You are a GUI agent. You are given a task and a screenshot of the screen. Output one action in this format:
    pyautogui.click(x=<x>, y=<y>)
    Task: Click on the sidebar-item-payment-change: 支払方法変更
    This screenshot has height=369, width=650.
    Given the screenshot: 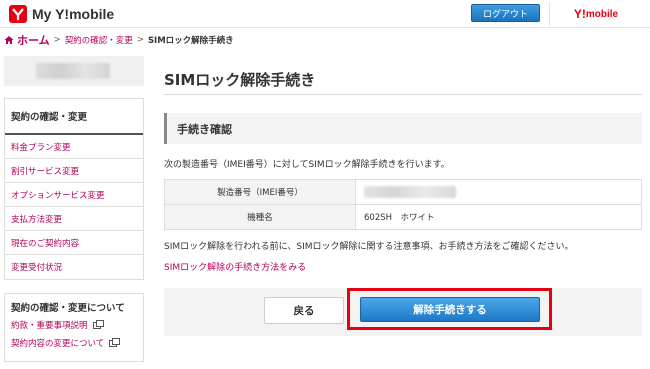 What is the action you would take?
    pyautogui.click(x=74, y=219)
    